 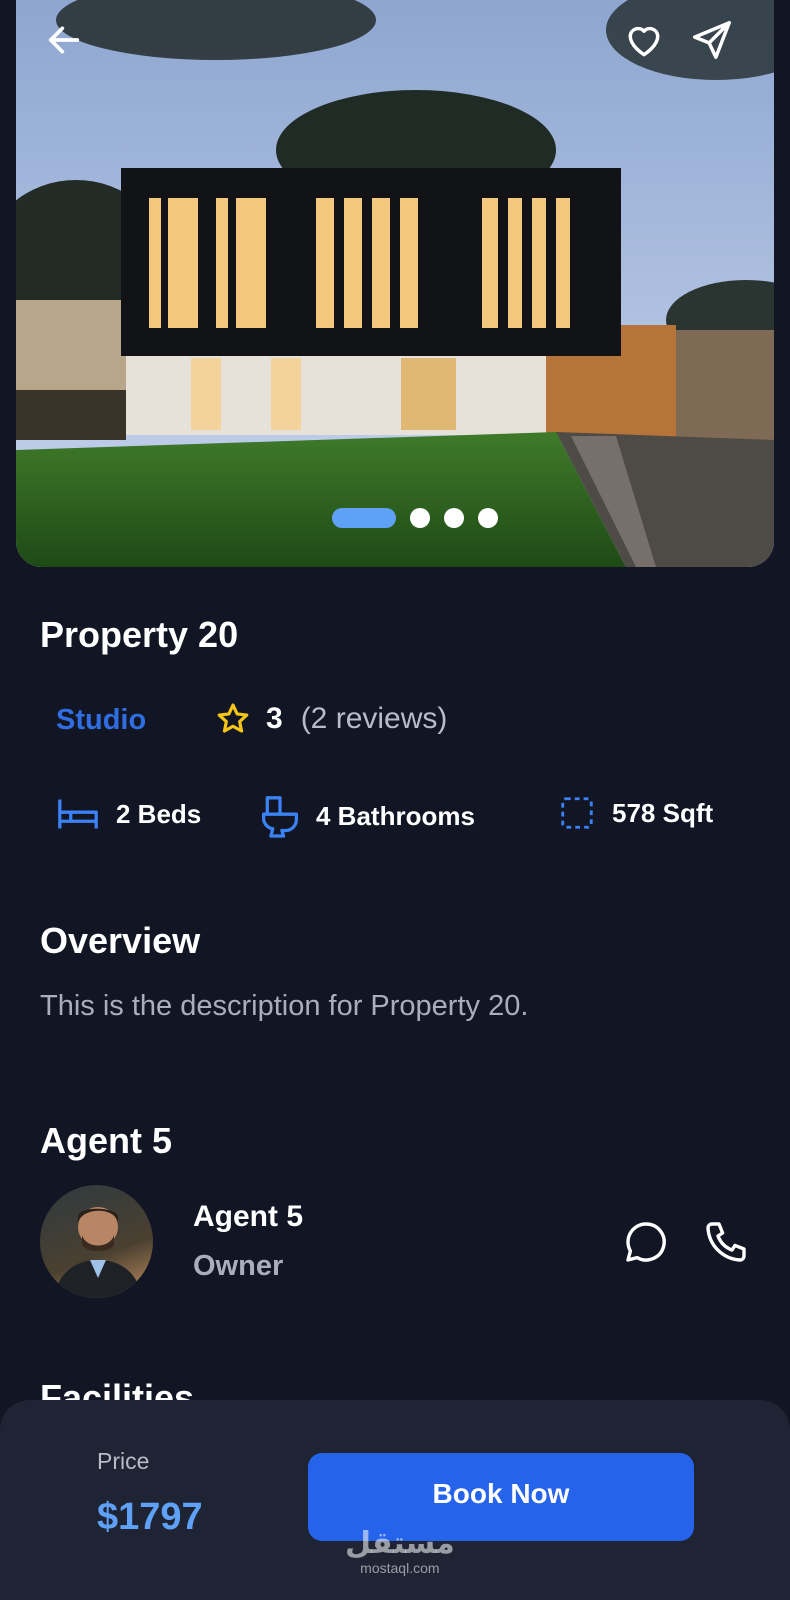 I want to click on call-button, so click(x=726, y=1242).